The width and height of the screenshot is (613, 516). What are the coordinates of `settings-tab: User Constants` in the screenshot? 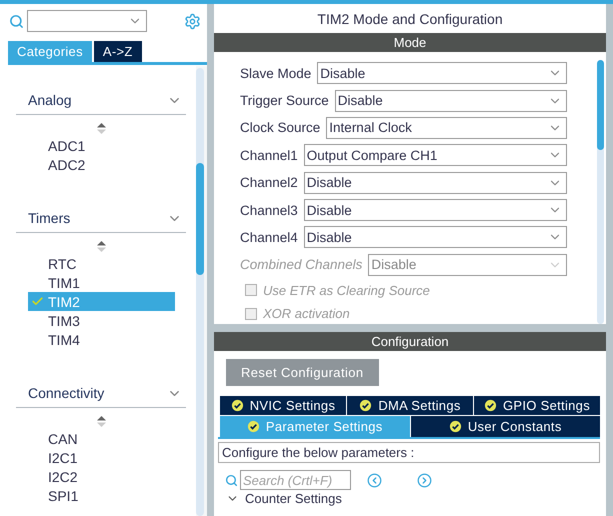 It's located at (505, 426).